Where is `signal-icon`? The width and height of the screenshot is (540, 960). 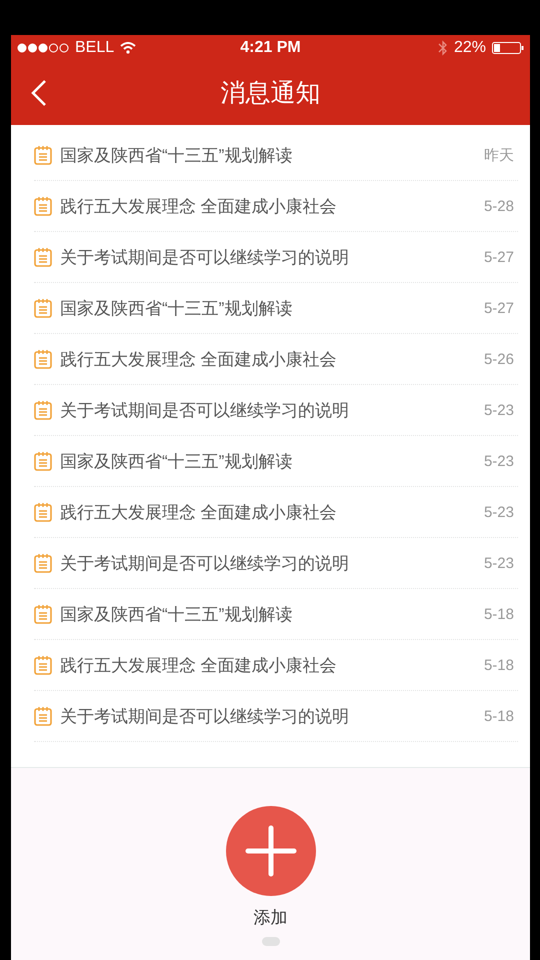 signal-icon is located at coordinates (43, 47).